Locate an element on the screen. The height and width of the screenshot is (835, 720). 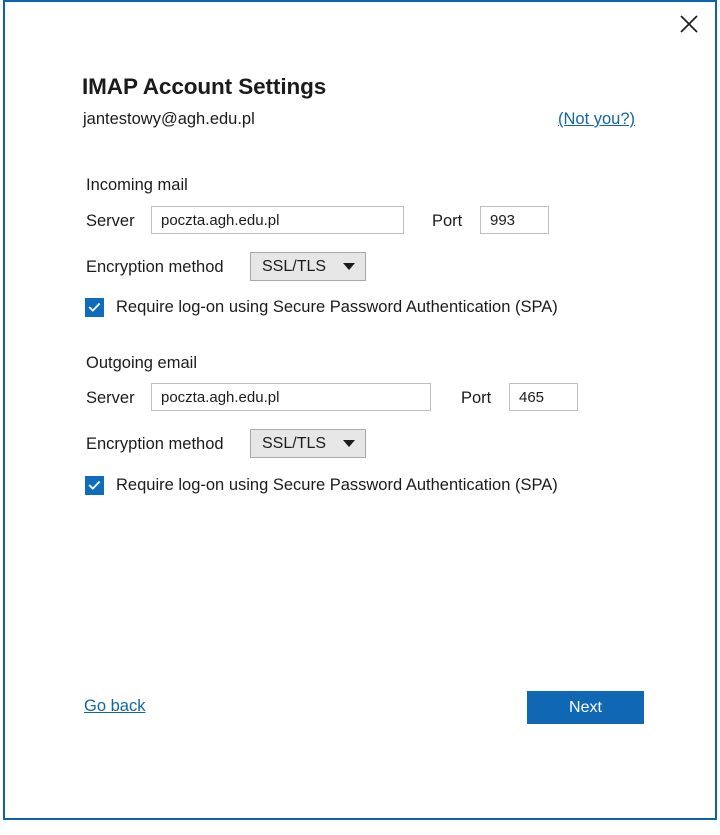
incoming-server-input is located at coordinates (277, 220).